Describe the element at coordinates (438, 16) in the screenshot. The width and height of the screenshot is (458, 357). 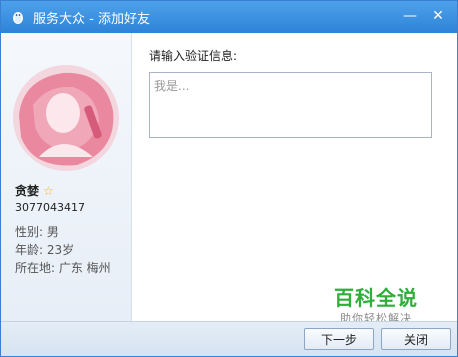
I see `close-window-button: ✕` at that location.